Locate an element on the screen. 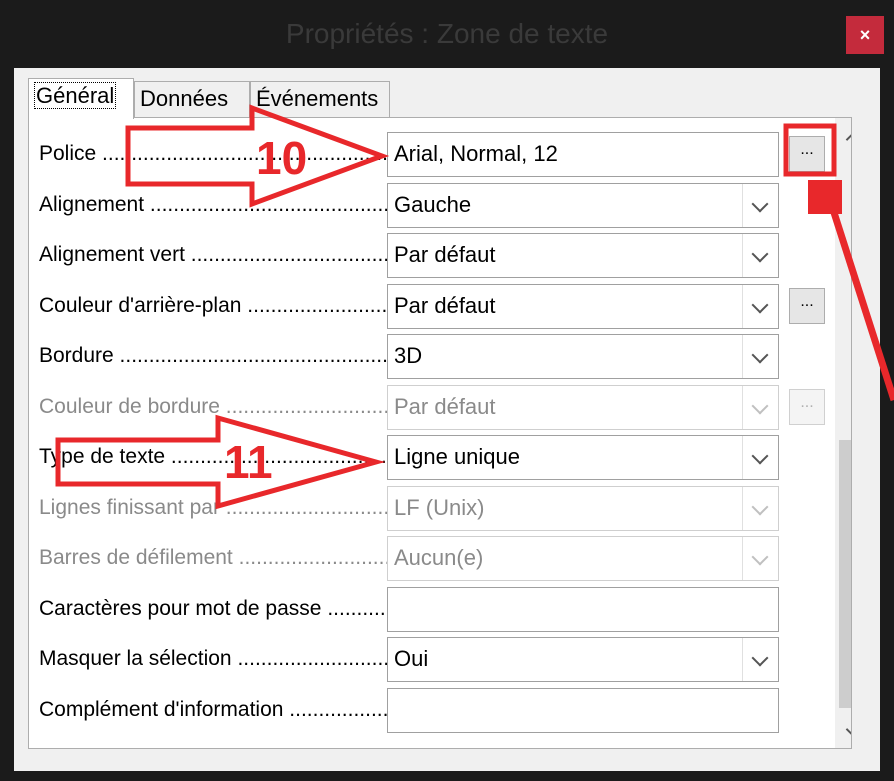  tab-evenements-label: Événements is located at coordinates (317, 98).